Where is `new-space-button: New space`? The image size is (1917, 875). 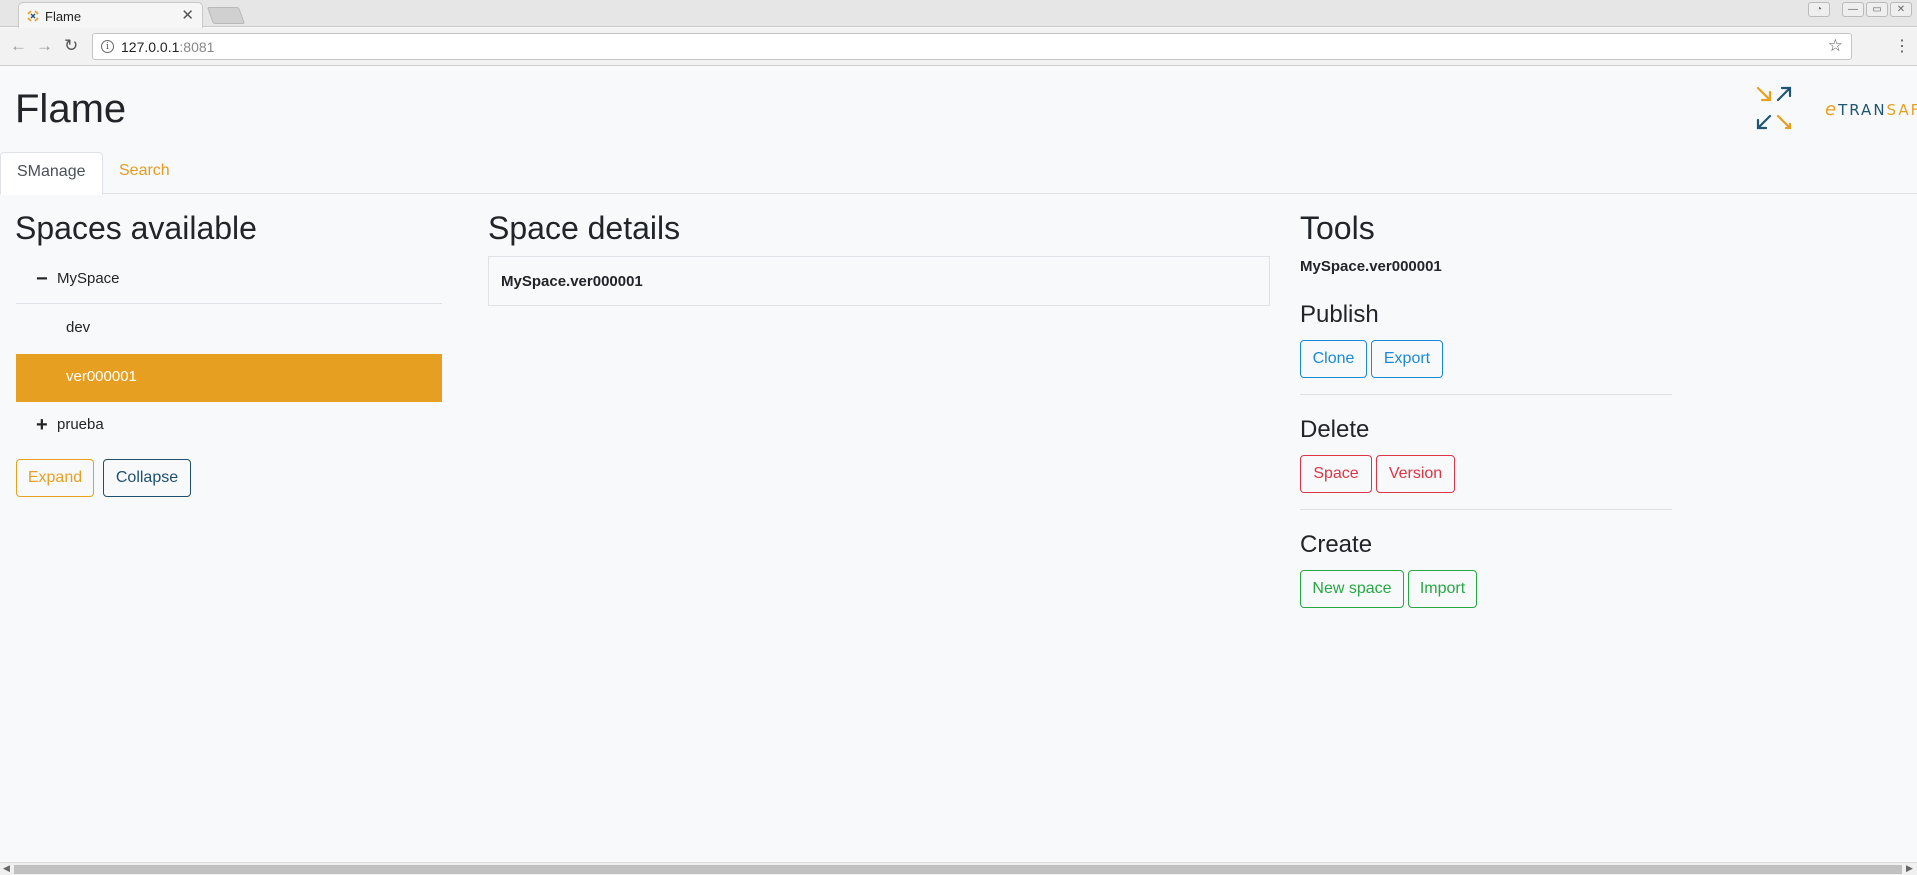
new-space-button: New space is located at coordinates (1352, 589).